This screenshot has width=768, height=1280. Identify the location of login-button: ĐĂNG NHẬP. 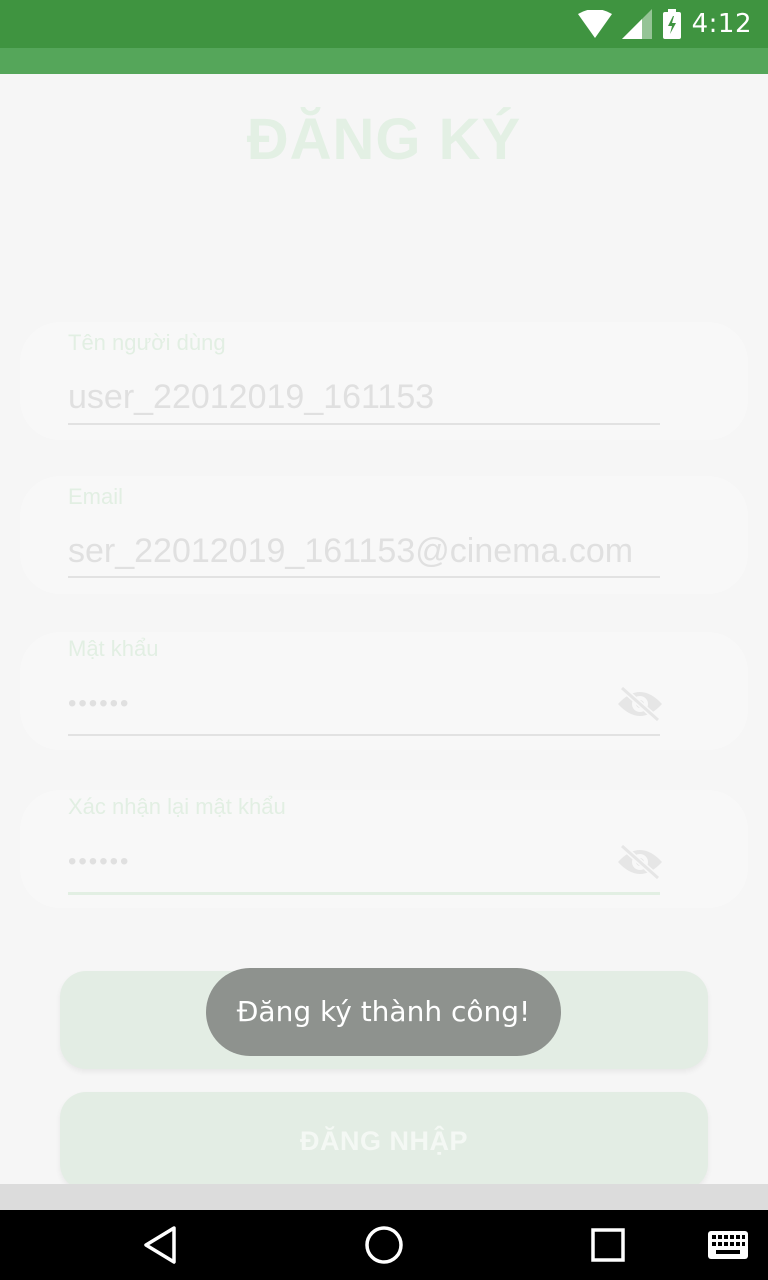
(384, 1141).